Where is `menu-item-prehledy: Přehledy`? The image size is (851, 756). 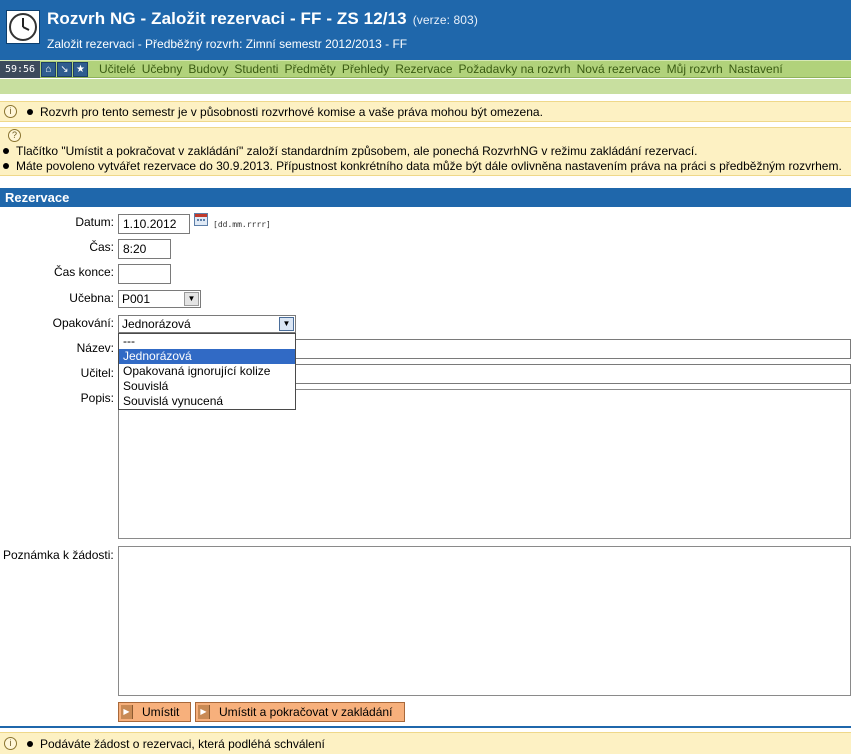 menu-item-prehledy: Přehledy is located at coordinates (365, 69).